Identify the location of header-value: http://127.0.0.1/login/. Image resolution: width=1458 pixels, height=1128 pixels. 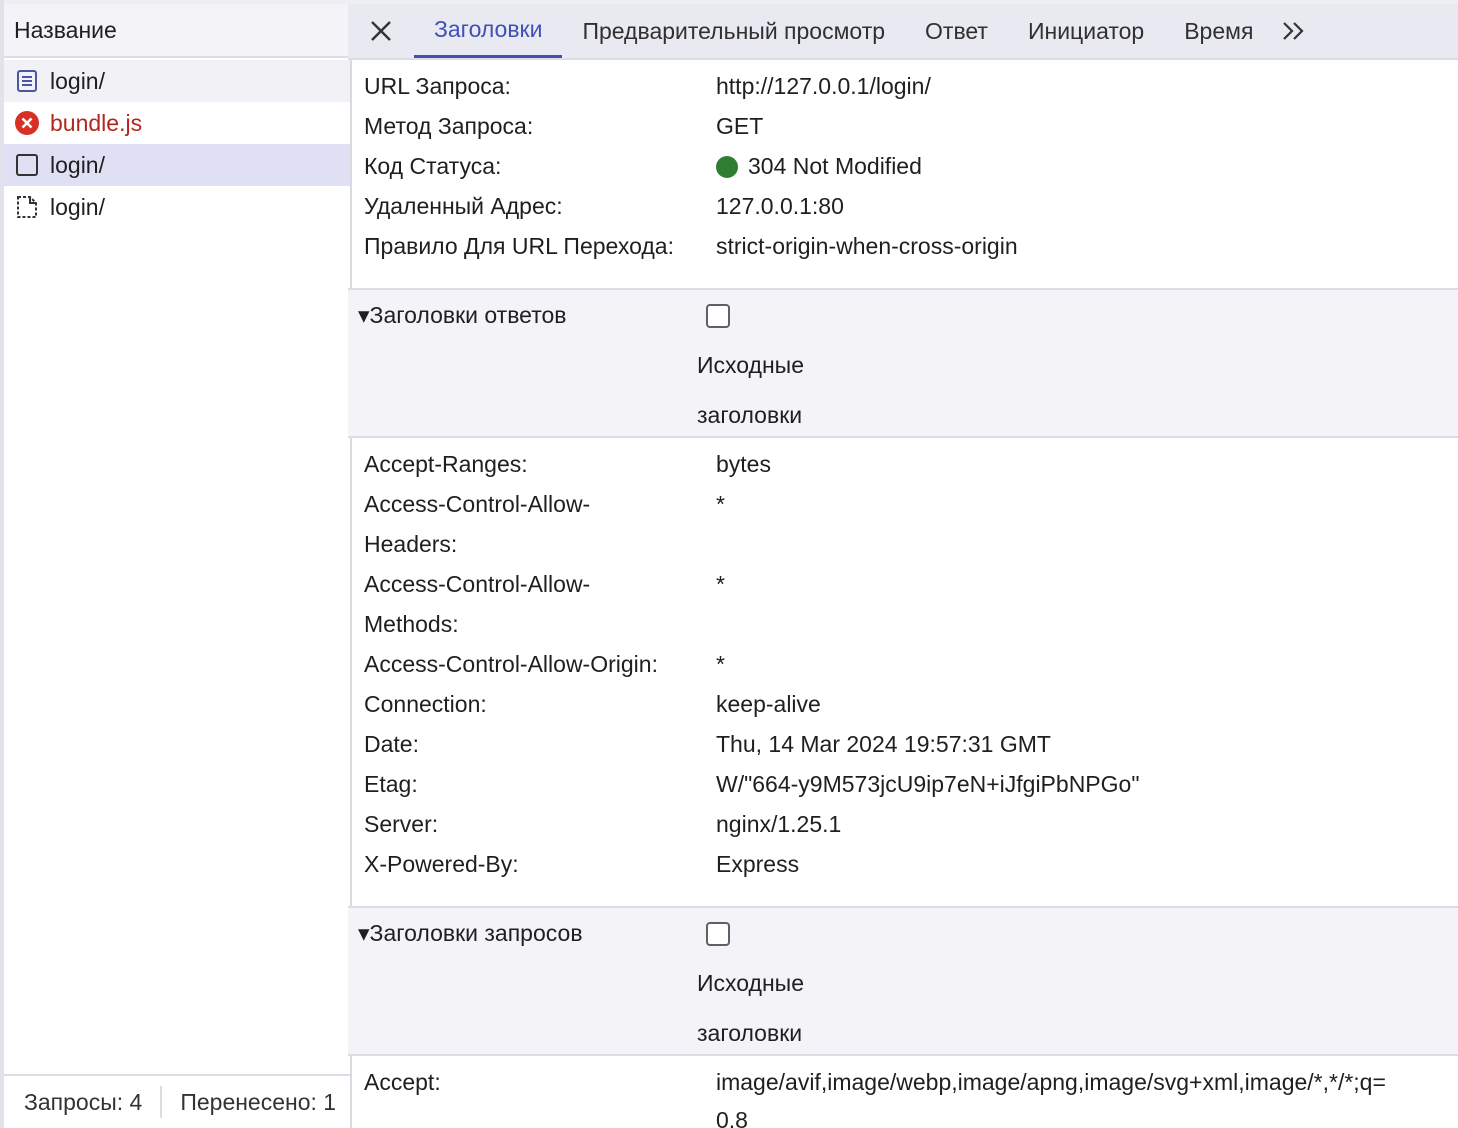
(823, 86).